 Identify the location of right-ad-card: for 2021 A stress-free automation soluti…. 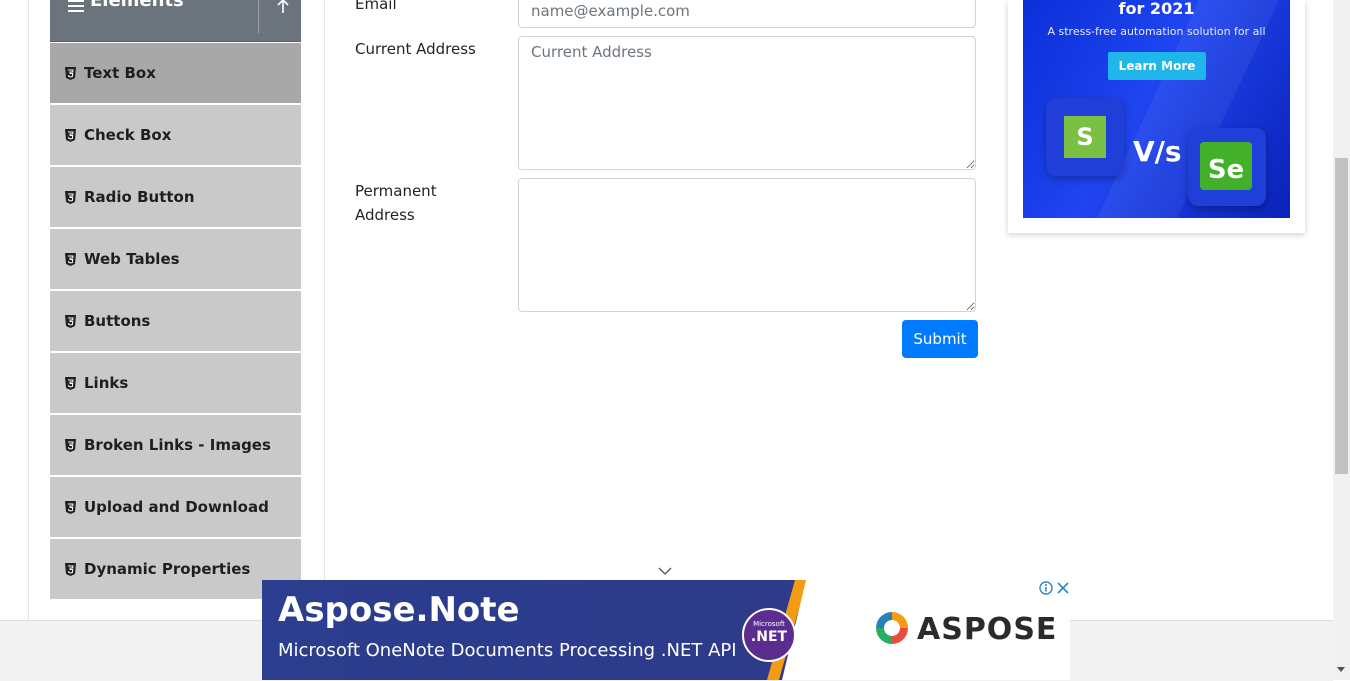
(1156, 116).